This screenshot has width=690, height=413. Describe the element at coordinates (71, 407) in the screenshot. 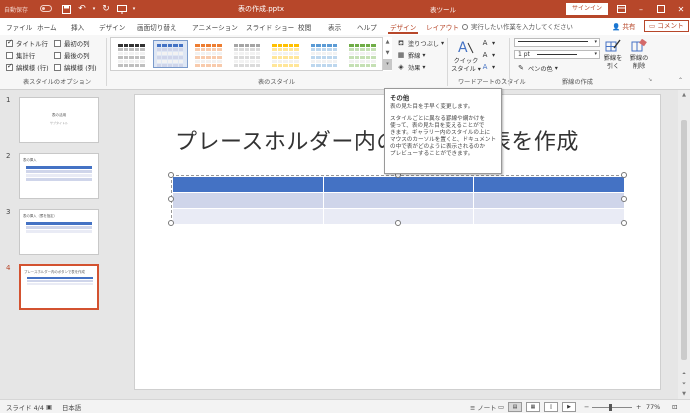

I see `language-indicator: 日本語` at that location.